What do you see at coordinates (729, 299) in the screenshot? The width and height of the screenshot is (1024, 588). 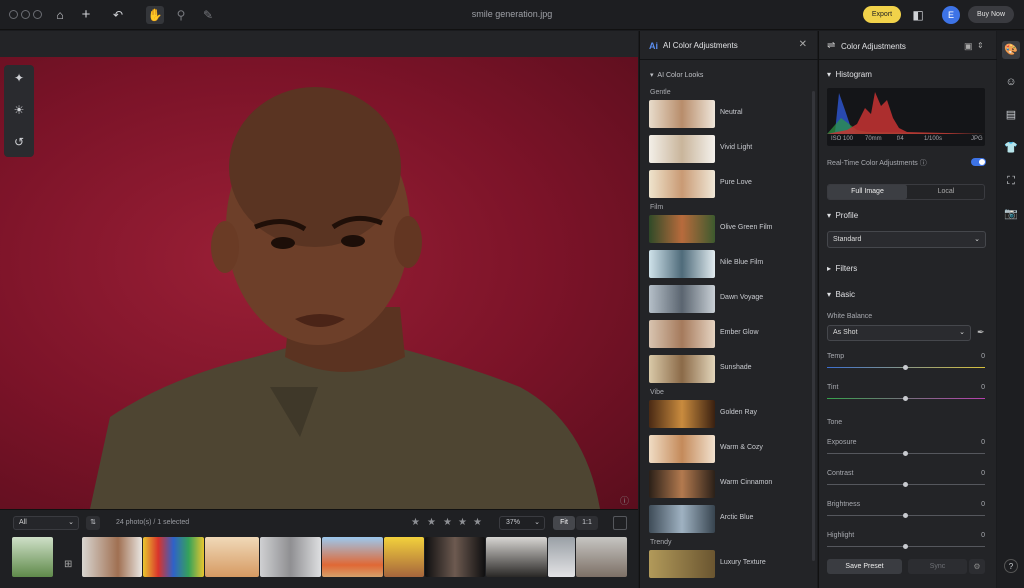 I see `look-item: Dawn Voyage` at bounding box center [729, 299].